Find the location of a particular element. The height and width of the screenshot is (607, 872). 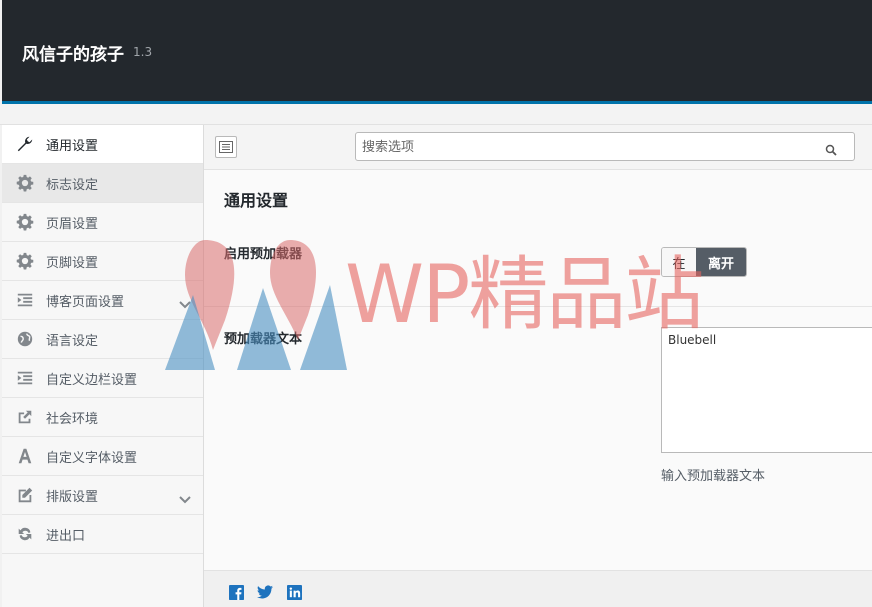

sidebar-item-label: 页眉设置 is located at coordinates (72, 224).